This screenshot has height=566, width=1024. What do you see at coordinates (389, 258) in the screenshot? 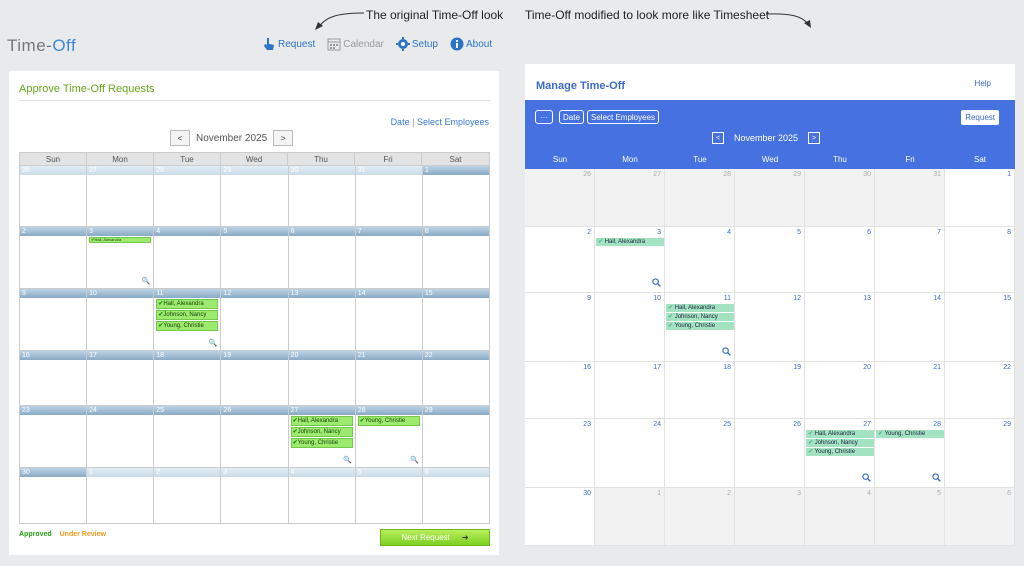
I see `day-cell: 7` at bounding box center [389, 258].